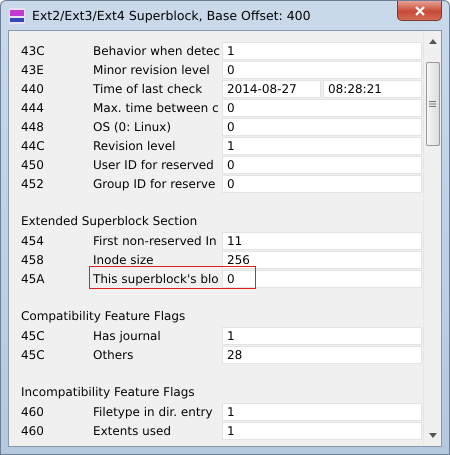 The image size is (450, 455). I want to click on close-button, so click(419, 11).